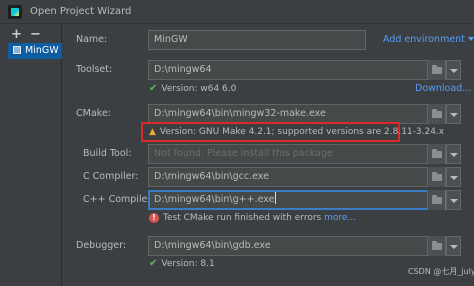 This screenshot has height=286, width=474. What do you see at coordinates (242, 218) in the screenshot?
I see `cpp-error-text: Test CMake run finished with errors` at bounding box center [242, 218].